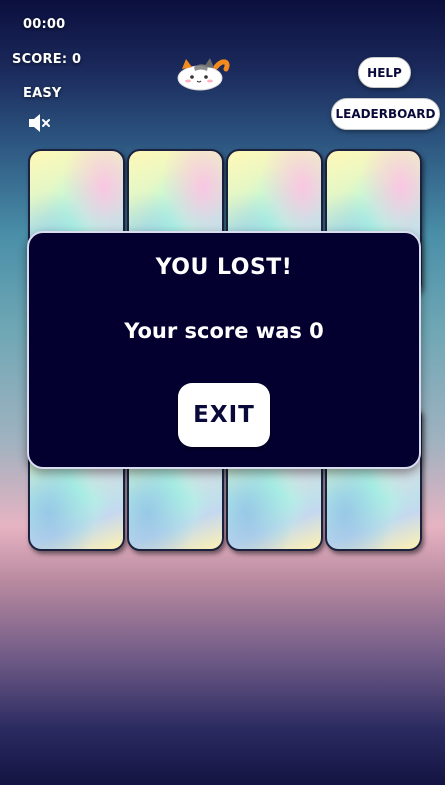  Describe the element at coordinates (224, 415) in the screenshot. I see `exit-button: EXIT` at that location.